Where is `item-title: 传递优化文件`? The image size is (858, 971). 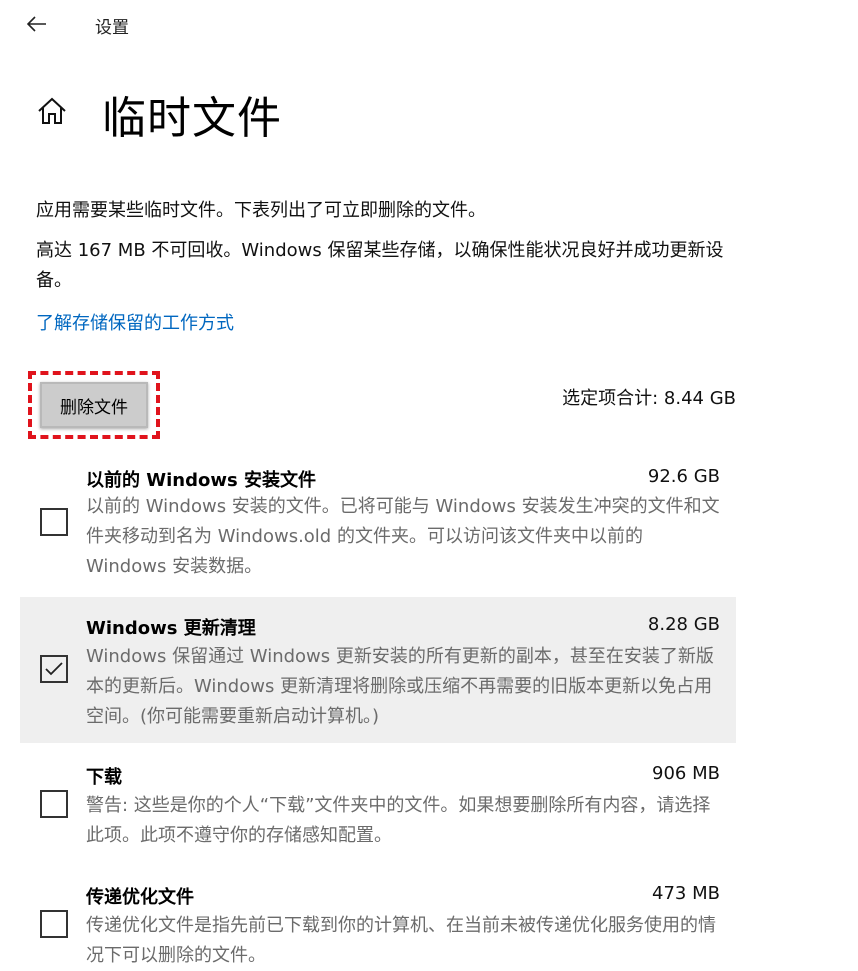 item-title: 传递优化文件 is located at coordinates (140, 897).